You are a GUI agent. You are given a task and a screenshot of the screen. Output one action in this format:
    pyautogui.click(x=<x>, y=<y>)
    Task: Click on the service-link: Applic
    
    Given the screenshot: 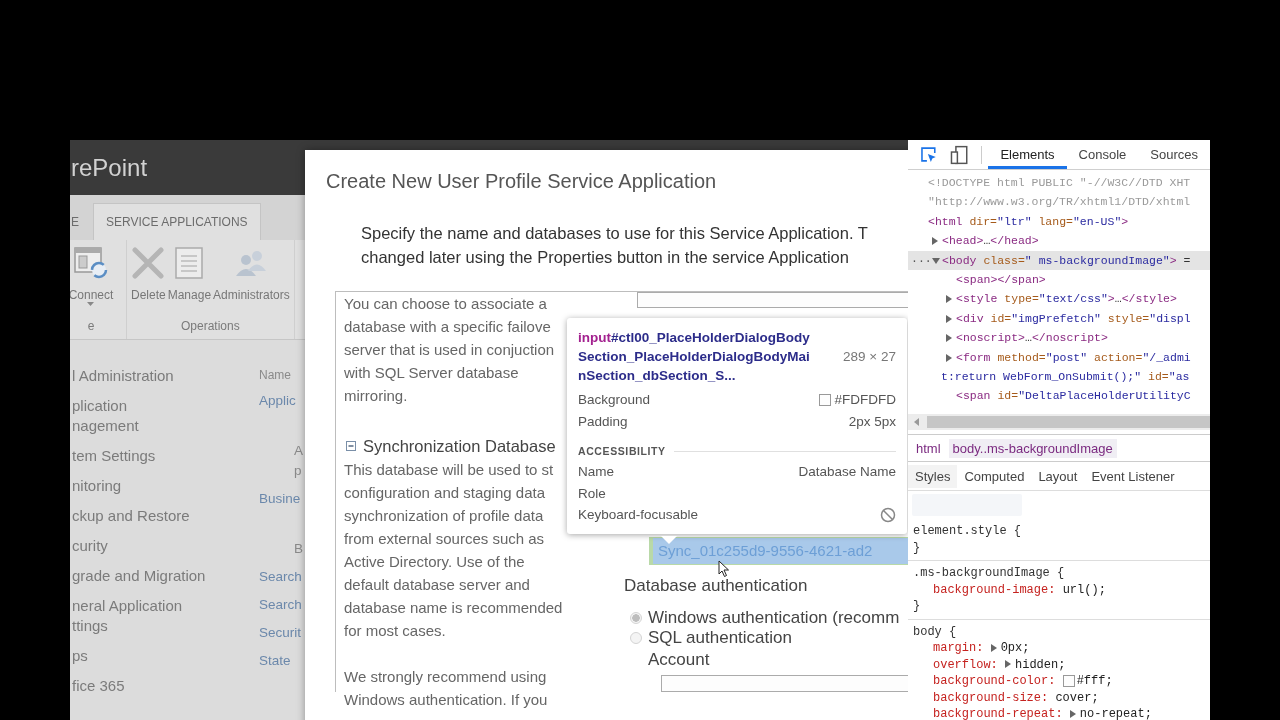 What is the action you would take?
    pyautogui.click(x=277, y=401)
    